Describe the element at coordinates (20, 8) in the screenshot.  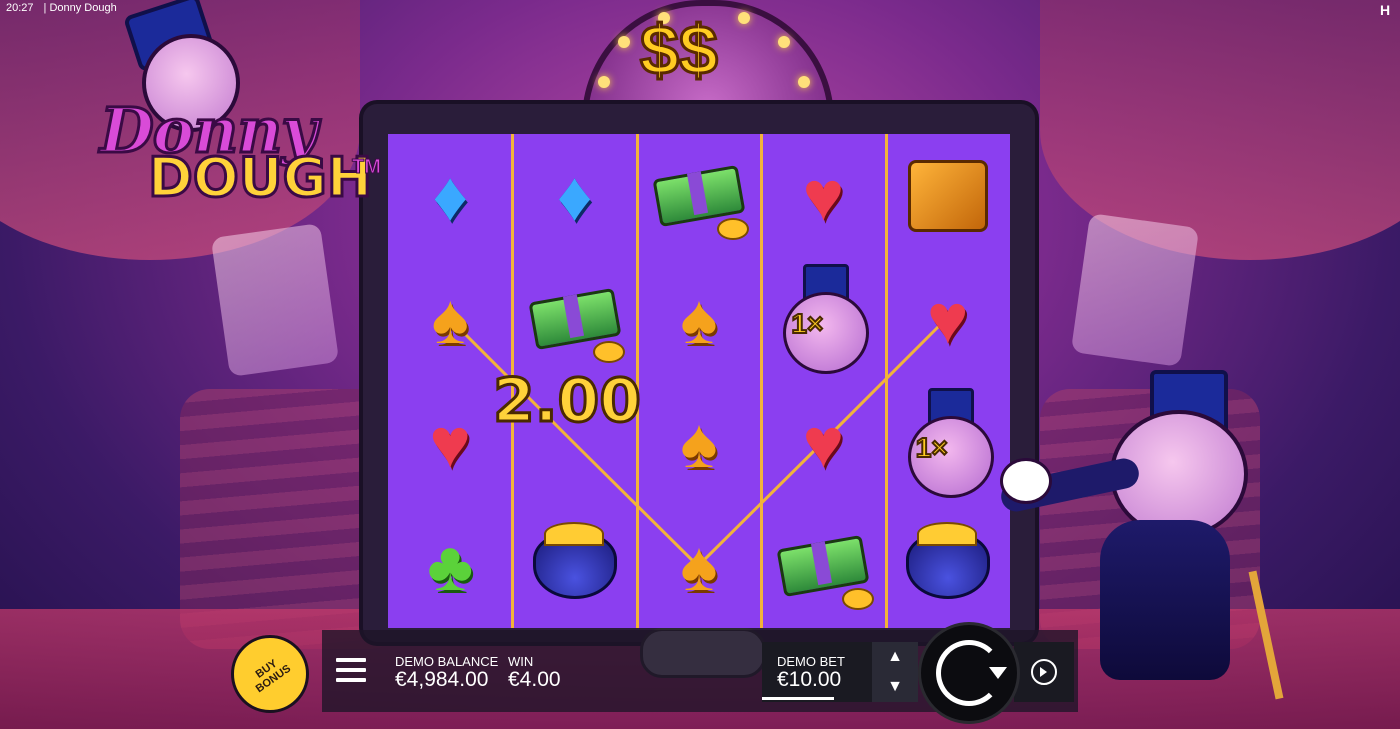
I see `clock: 20:27` at that location.